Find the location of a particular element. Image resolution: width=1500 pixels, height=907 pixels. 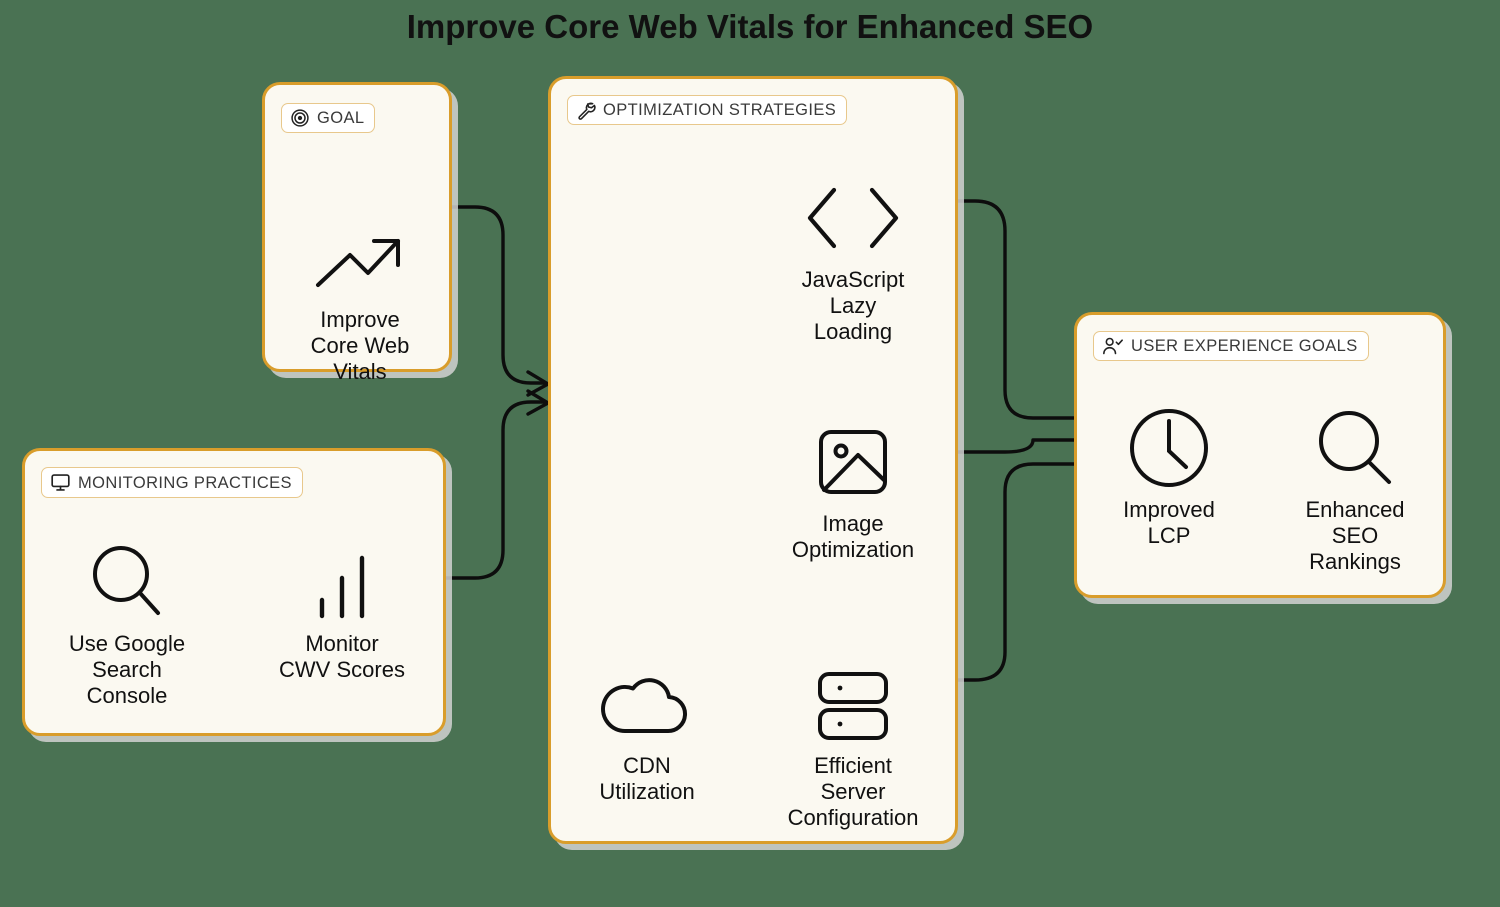

search-icon is located at coordinates (127, 582).